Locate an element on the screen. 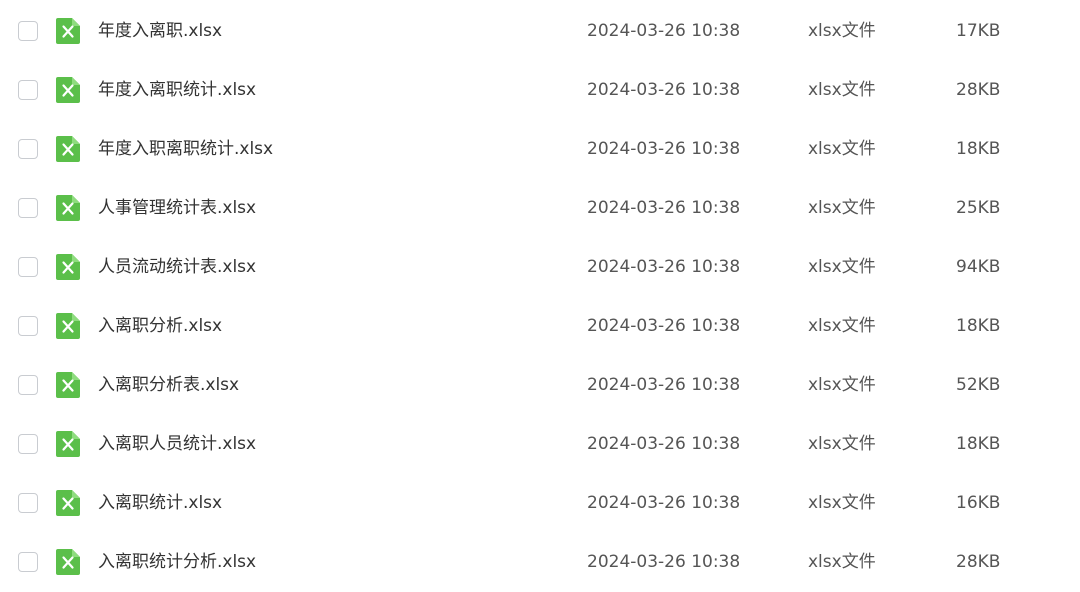 The height and width of the screenshot is (592, 1080). file-name: 入离职统计.xlsx is located at coordinates (160, 503).